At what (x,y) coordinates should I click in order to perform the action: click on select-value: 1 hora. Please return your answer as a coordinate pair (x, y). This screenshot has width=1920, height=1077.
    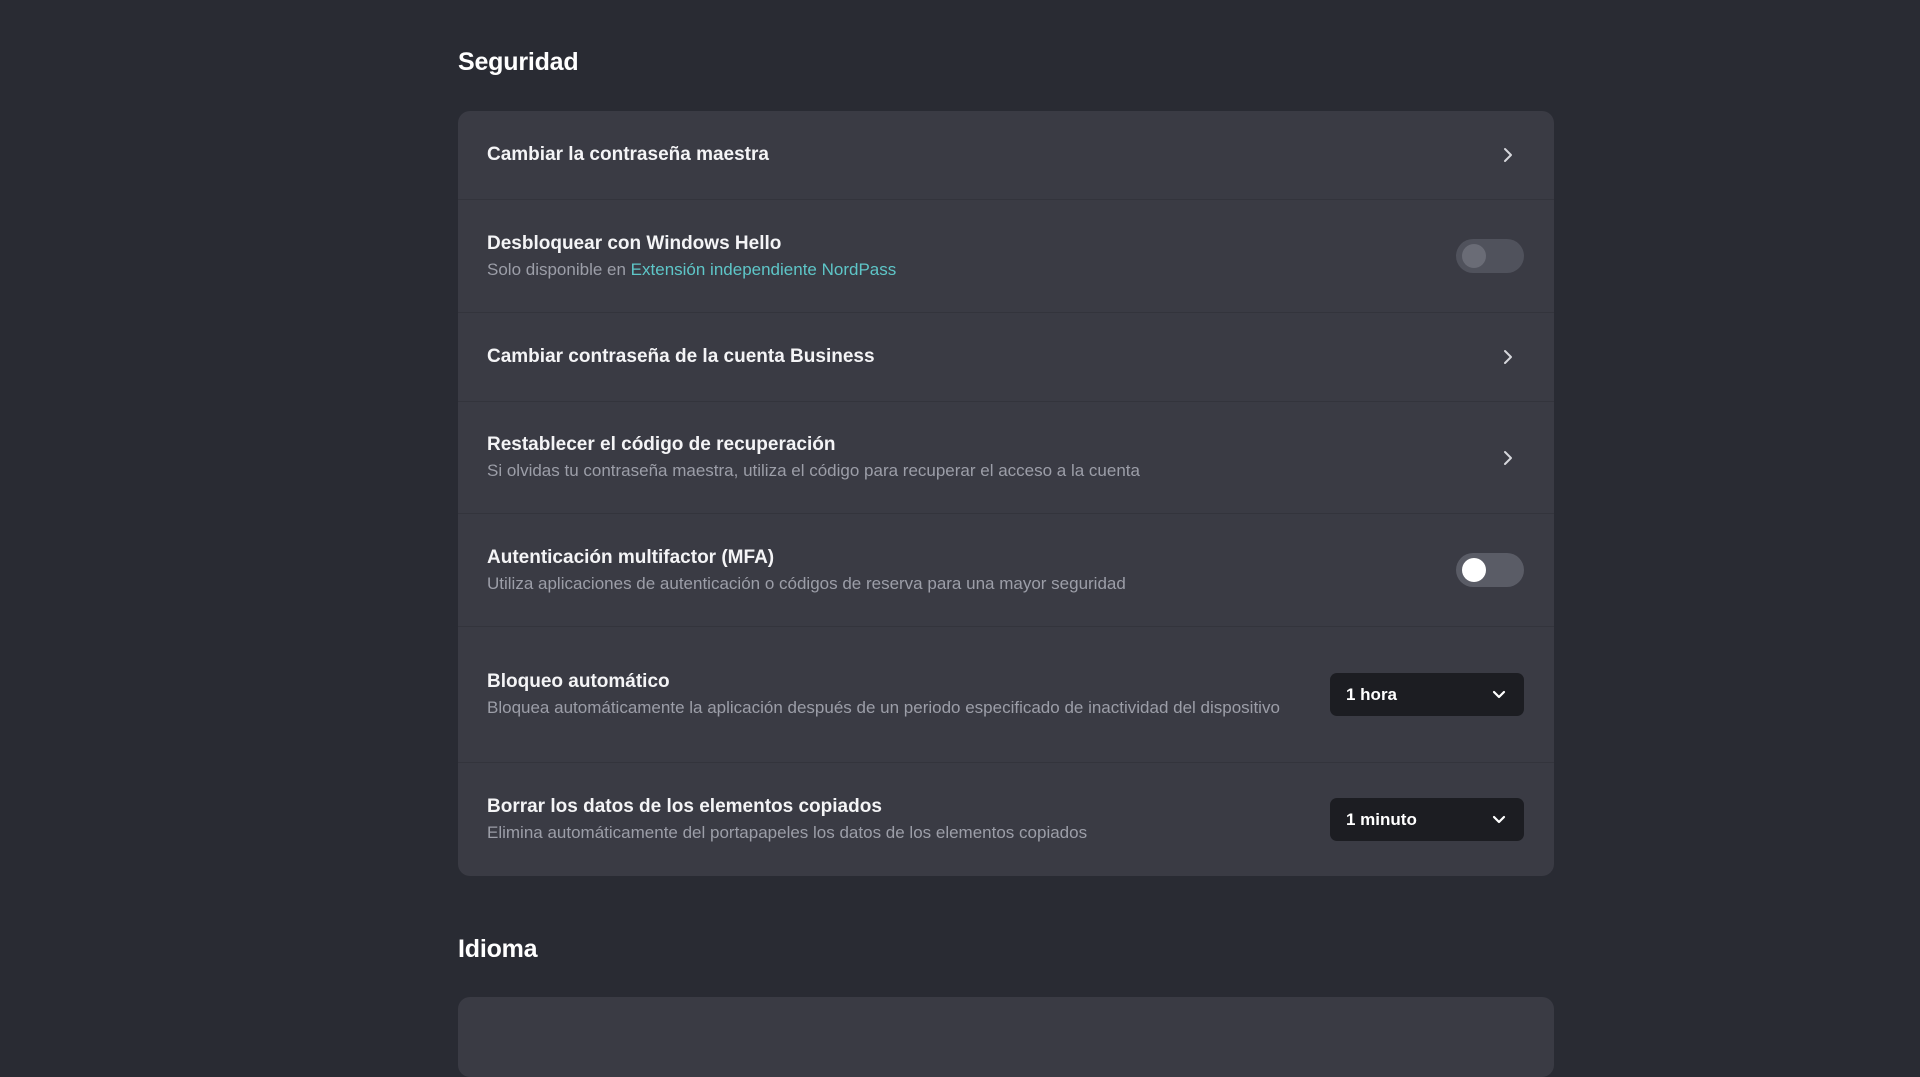
    Looking at the image, I should click on (1372, 694).